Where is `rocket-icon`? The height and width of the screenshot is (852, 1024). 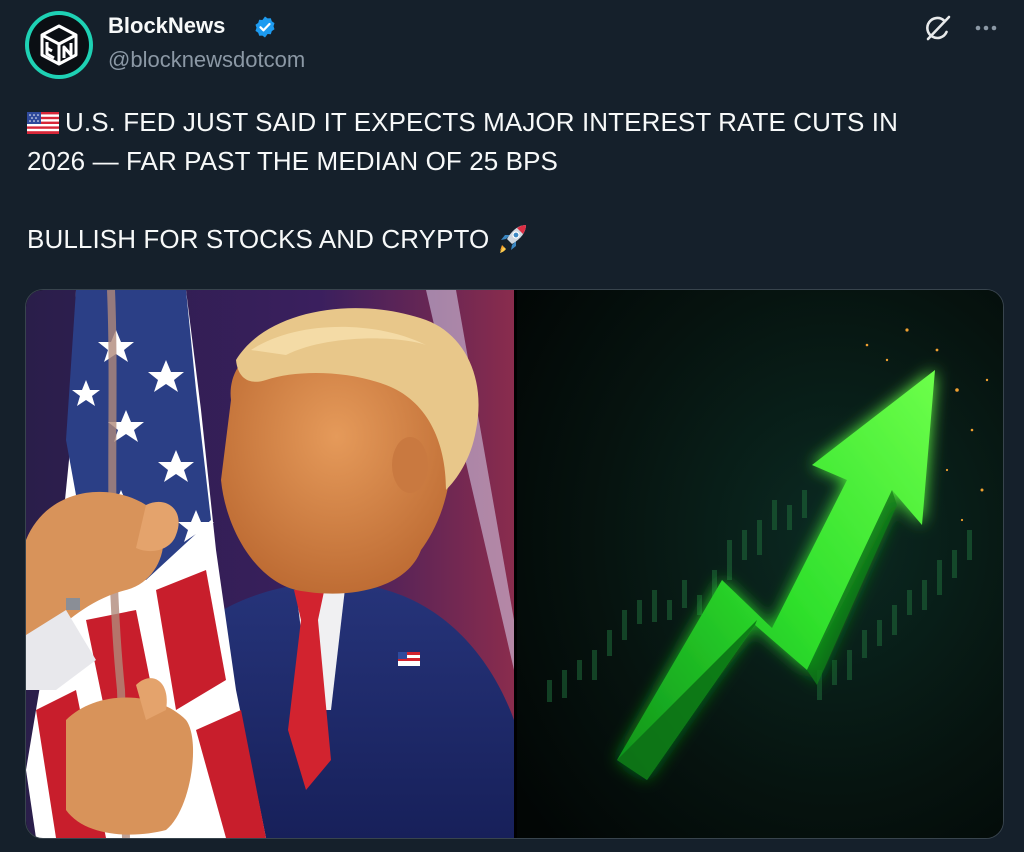
rocket-icon is located at coordinates (513, 238).